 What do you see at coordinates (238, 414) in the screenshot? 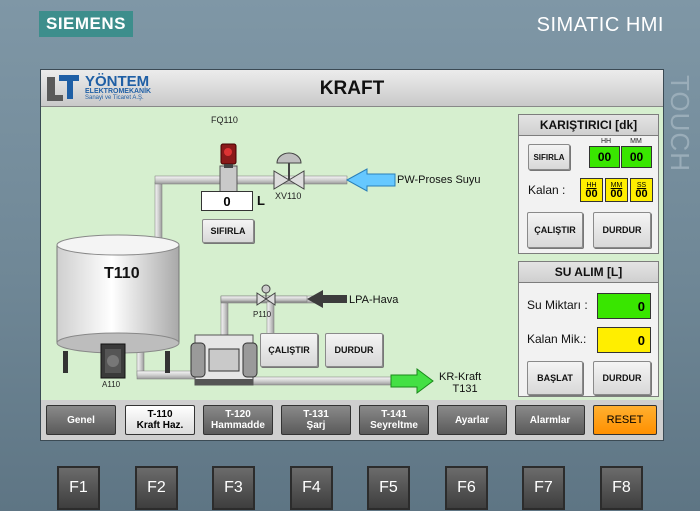
I see `tab-label: T-120` at bounding box center [238, 414].